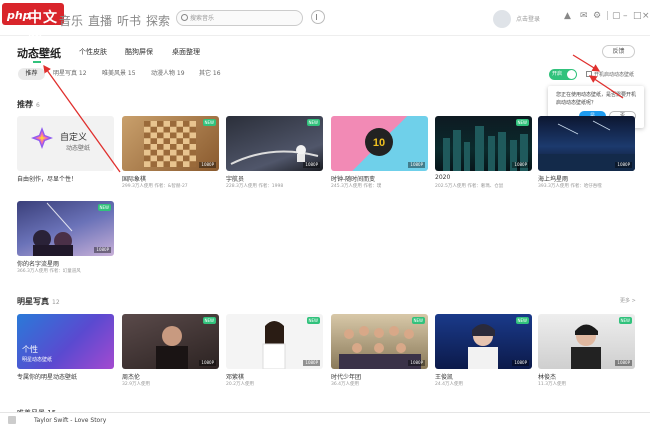 The height and width of the screenshot is (425, 650). What do you see at coordinates (586, 63) in the screenshot?
I see `arrow-to-toggle` at bounding box center [586, 63].